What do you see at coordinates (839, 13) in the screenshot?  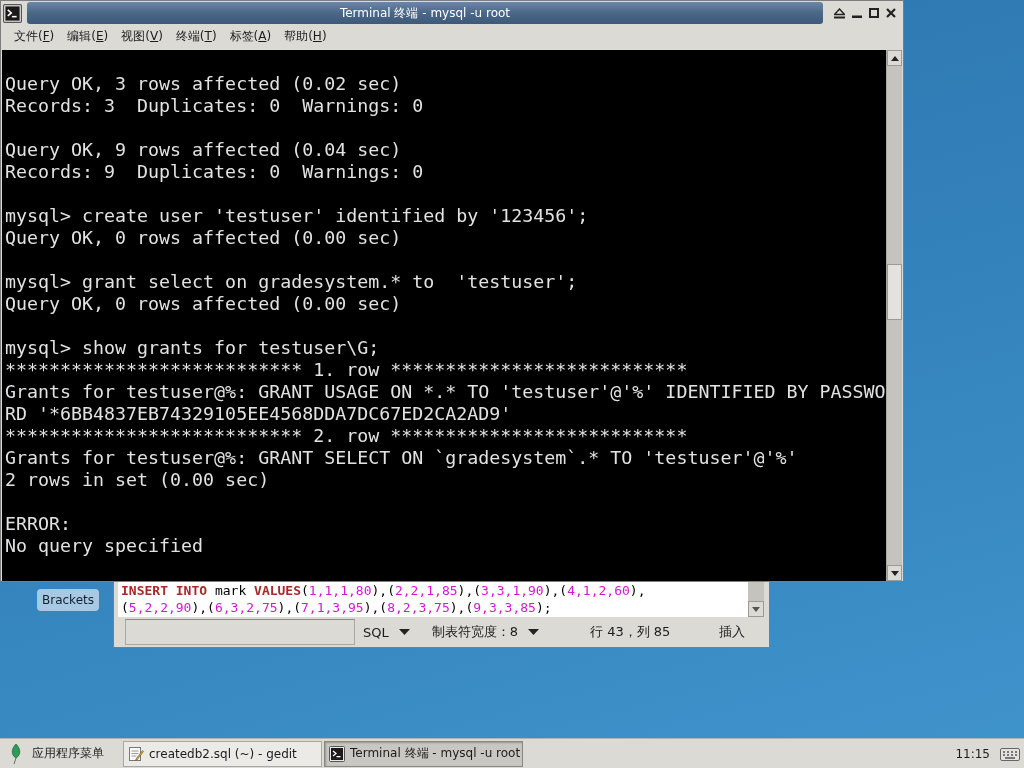 I see `eject-icon` at bounding box center [839, 13].